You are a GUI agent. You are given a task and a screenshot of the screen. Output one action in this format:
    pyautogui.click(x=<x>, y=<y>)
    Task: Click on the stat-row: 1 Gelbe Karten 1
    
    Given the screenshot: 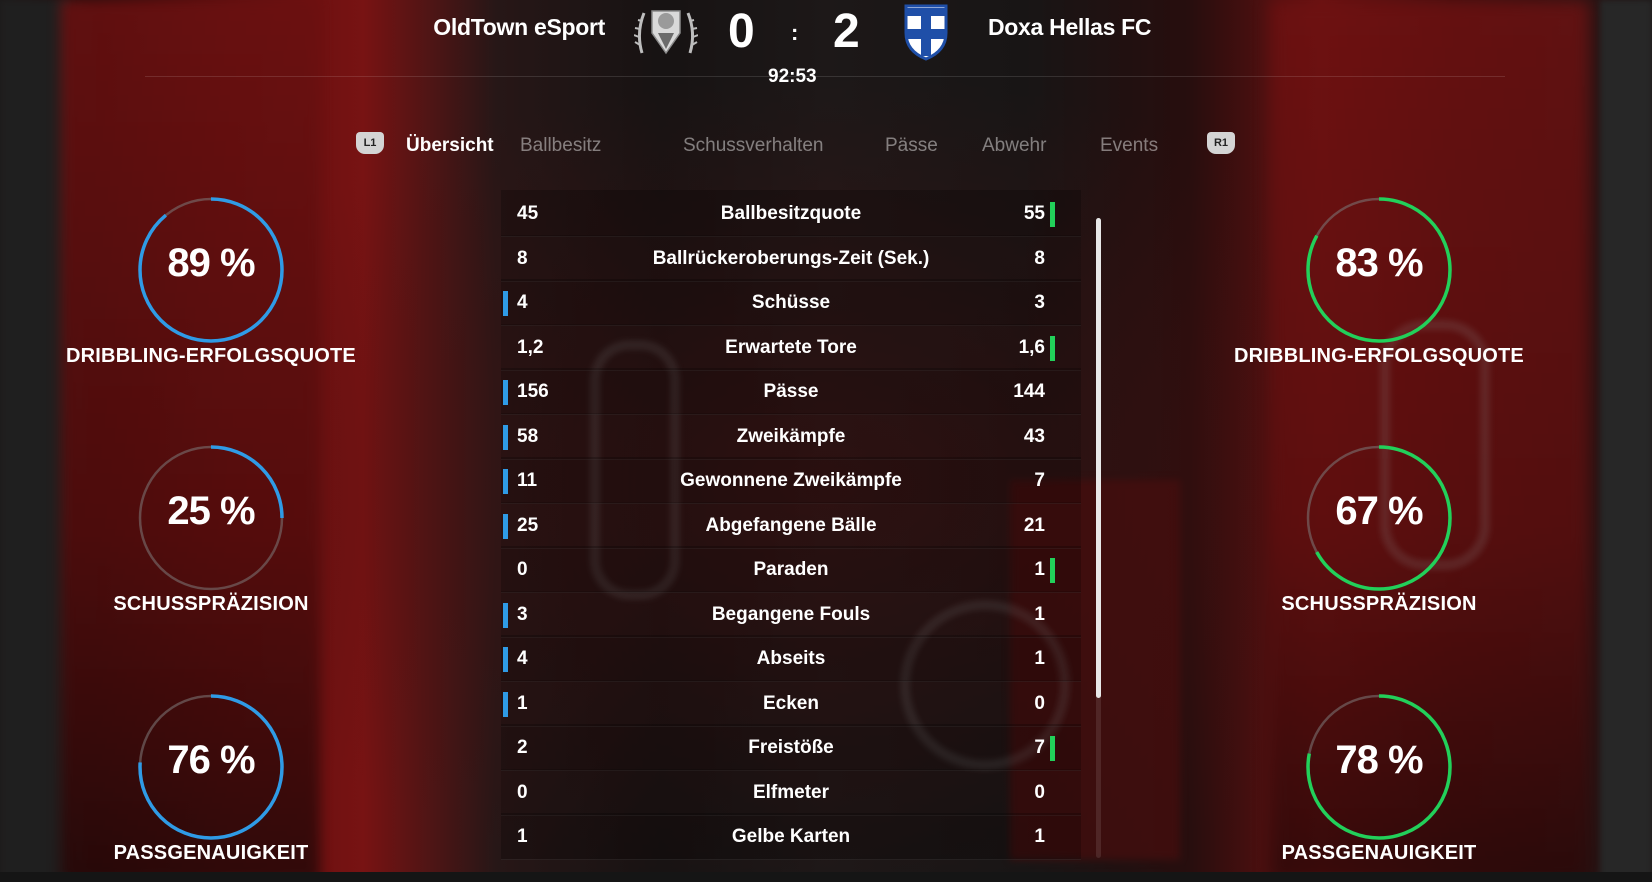 What is the action you would take?
    pyautogui.click(x=791, y=836)
    